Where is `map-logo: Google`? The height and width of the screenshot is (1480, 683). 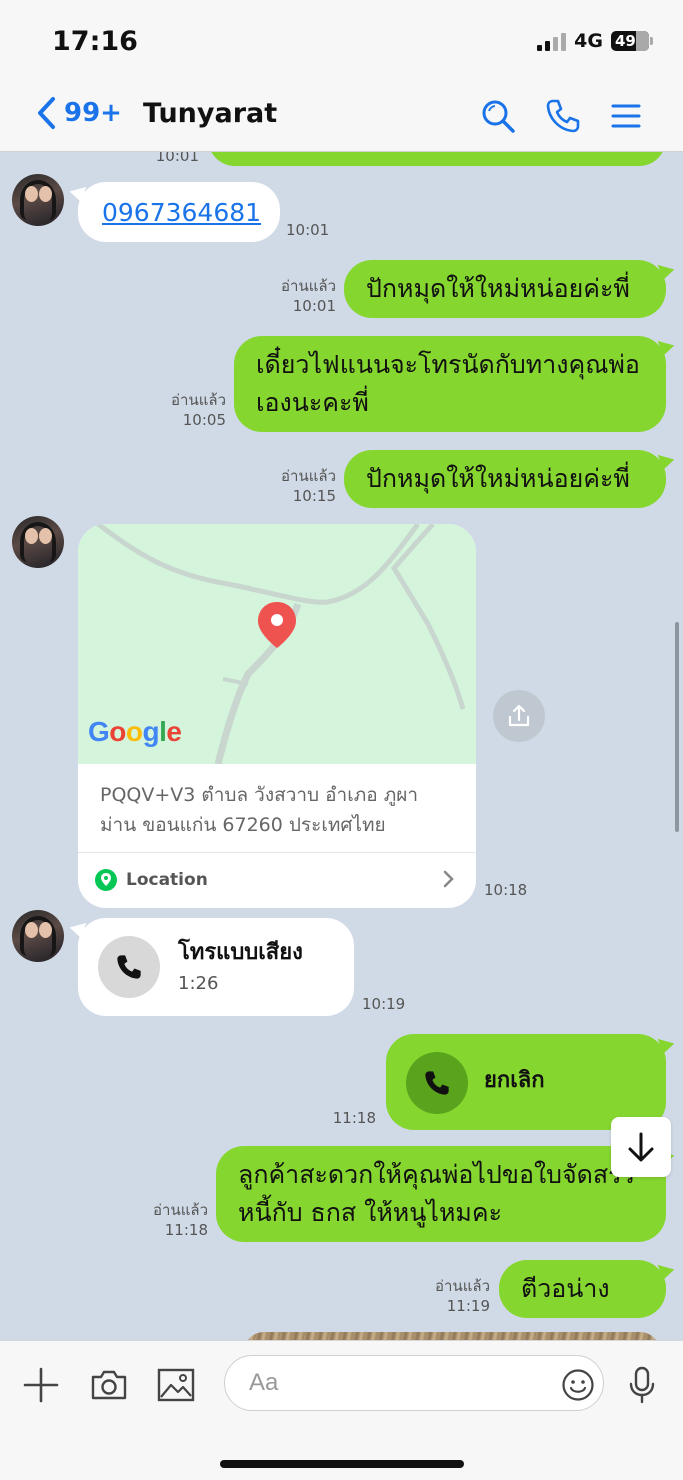
map-logo: Google is located at coordinates (135, 731).